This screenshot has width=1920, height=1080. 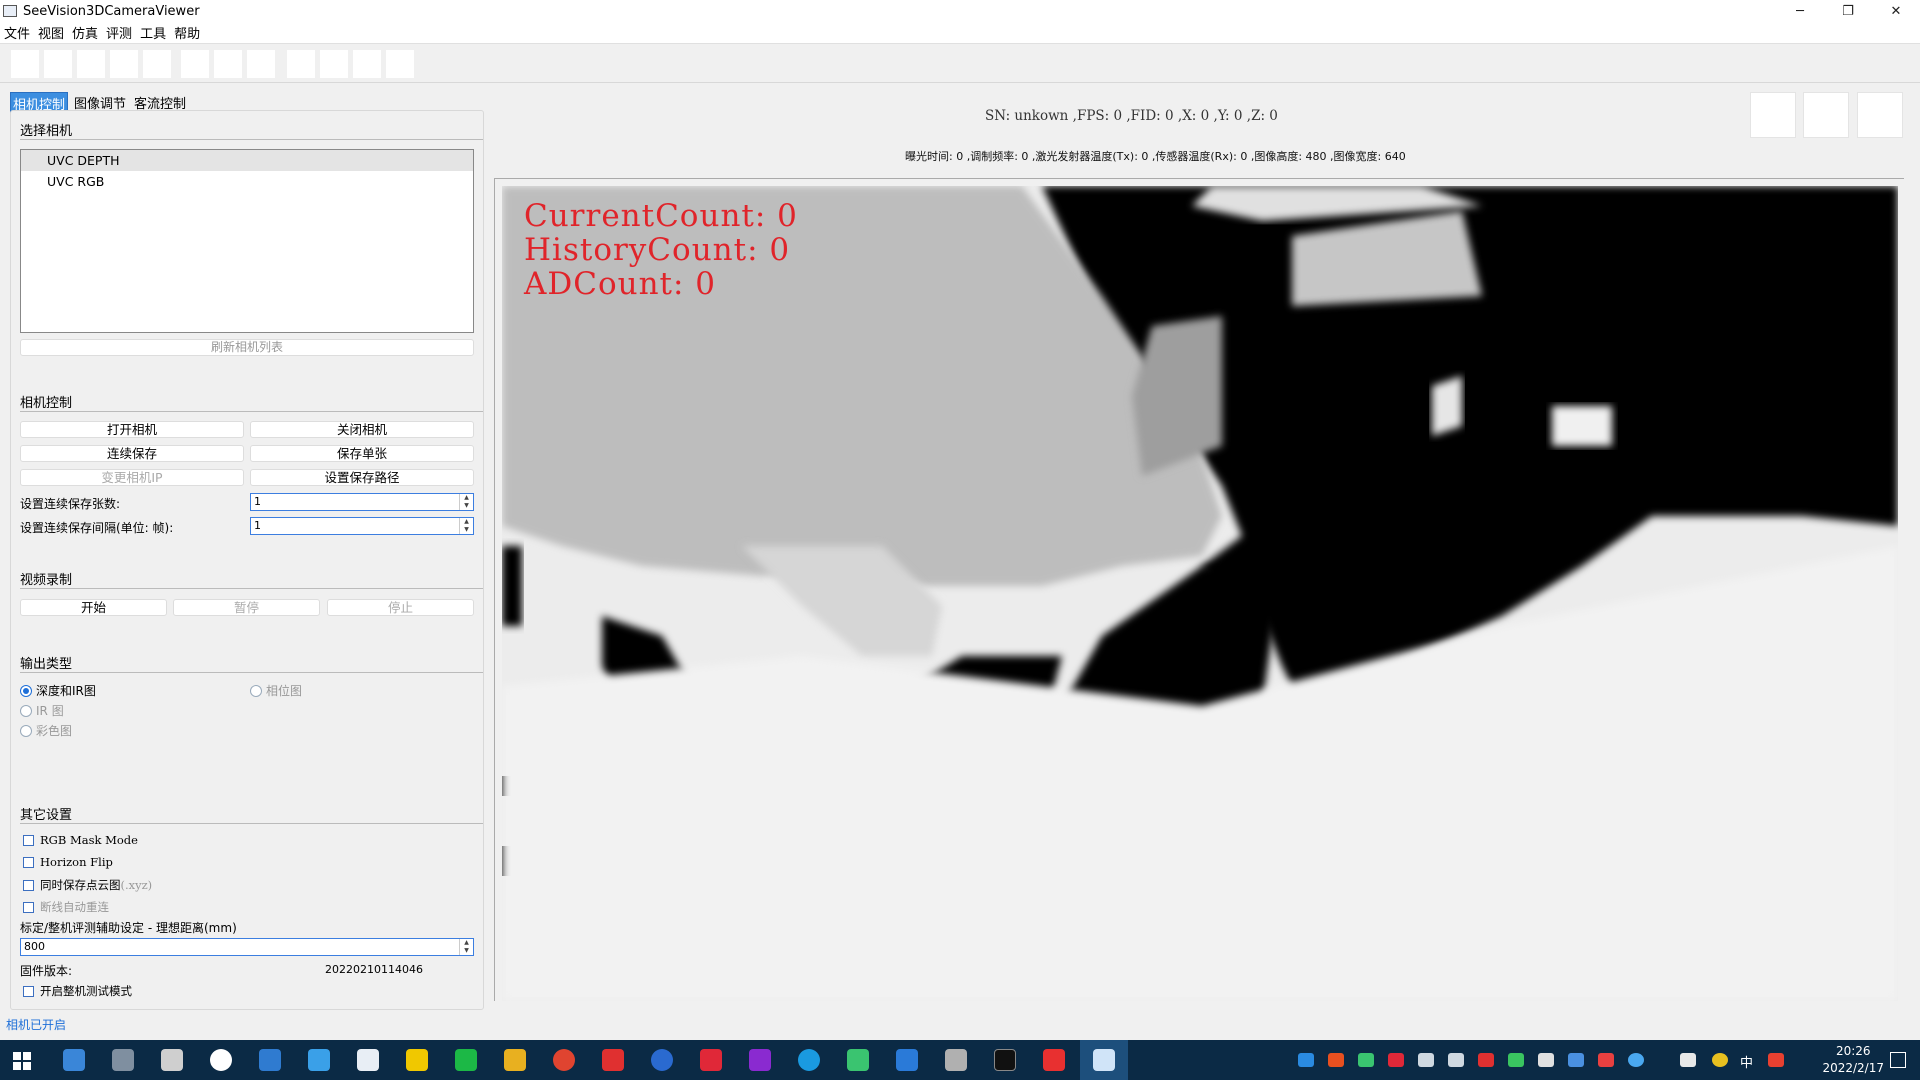 What do you see at coordinates (362, 453) in the screenshot?
I see `save-single-button: 保存单张` at bounding box center [362, 453].